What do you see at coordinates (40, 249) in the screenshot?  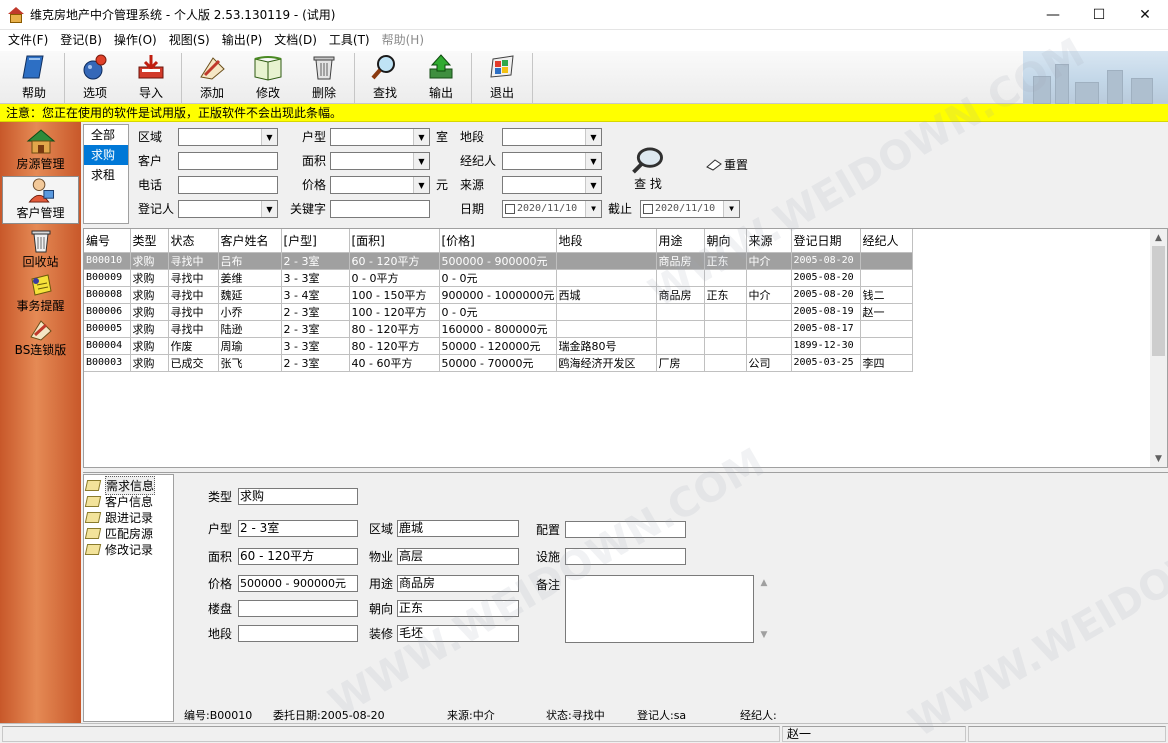 I see `nav-recycle-bin: 回收站` at bounding box center [40, 249].